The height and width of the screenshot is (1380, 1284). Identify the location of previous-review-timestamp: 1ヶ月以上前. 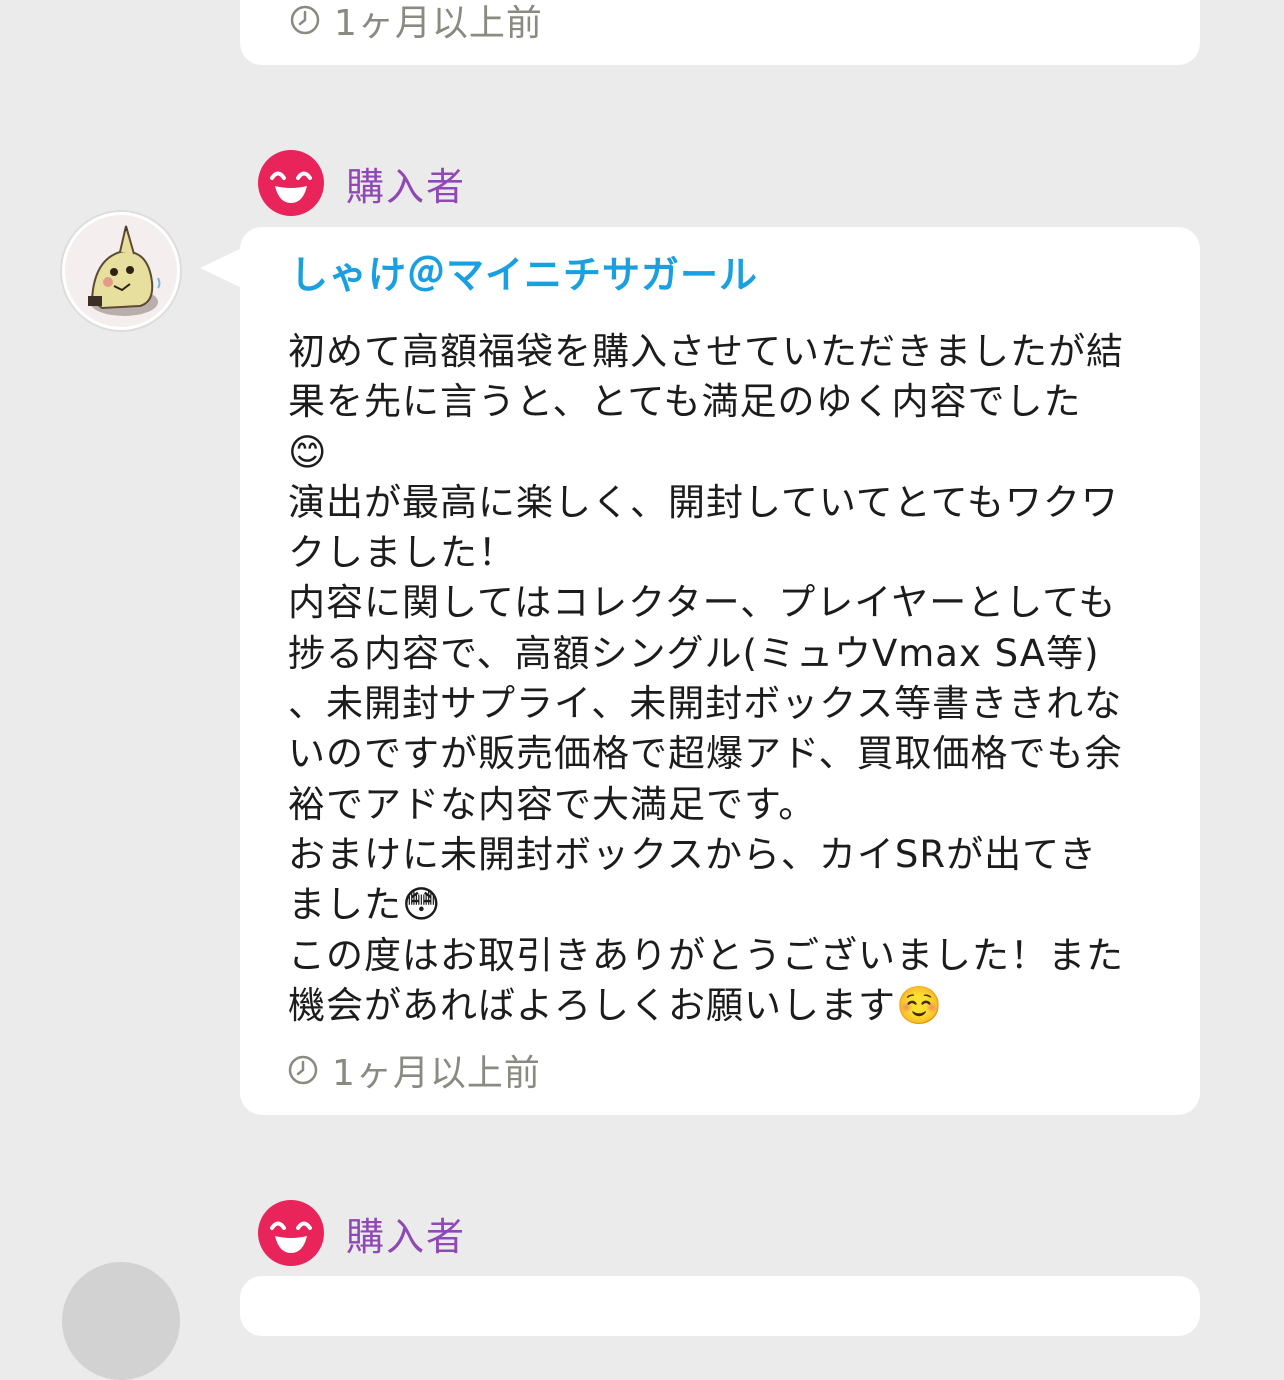
(416, 23).